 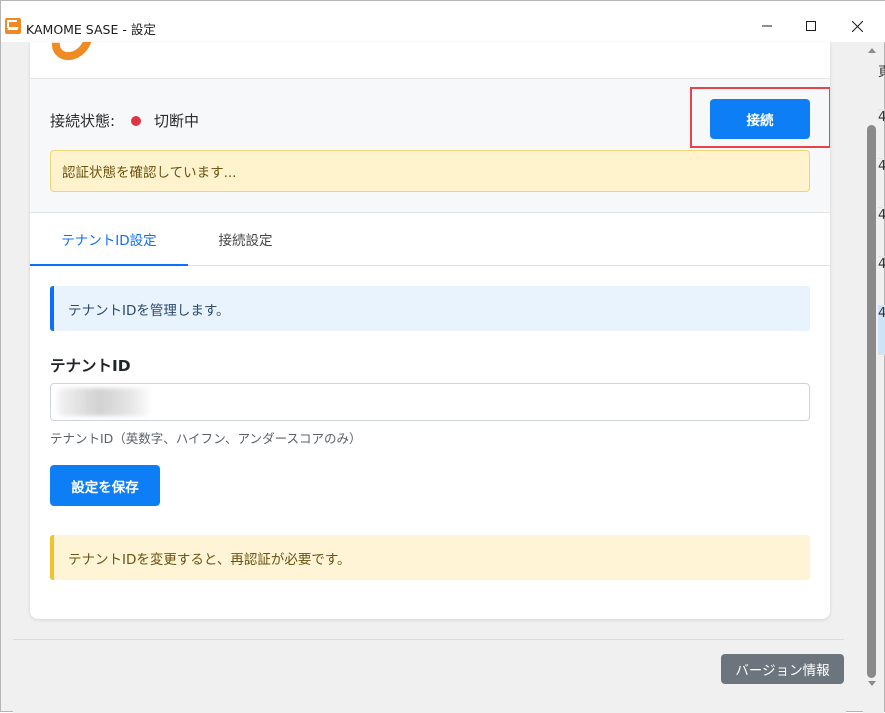 I want to click on save-settings-button: 設定を保存, so click(x=105, y=485).